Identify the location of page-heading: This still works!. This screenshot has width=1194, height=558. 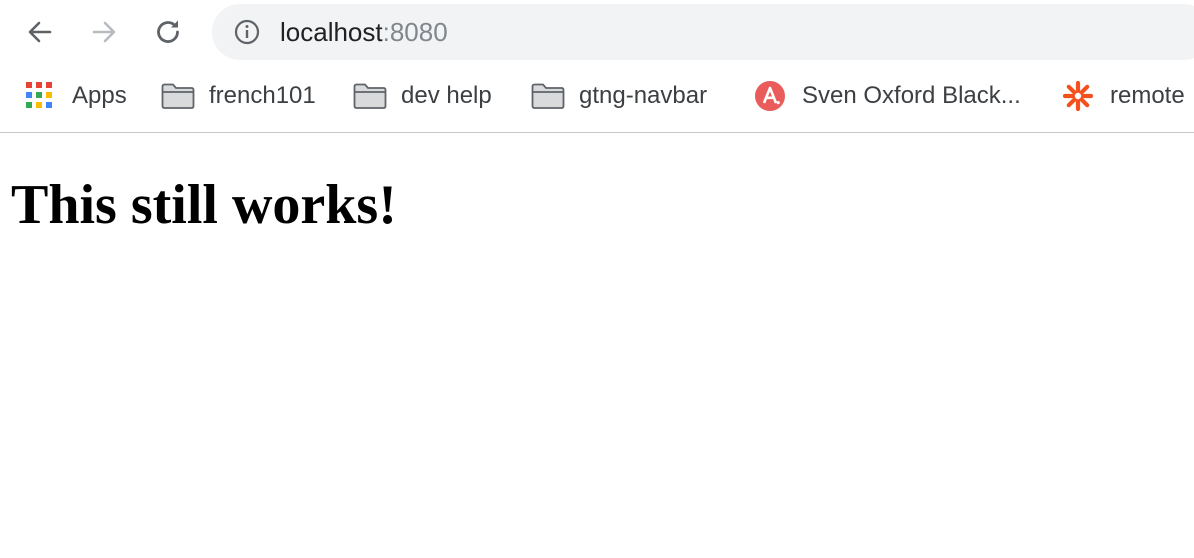
(204, 205).